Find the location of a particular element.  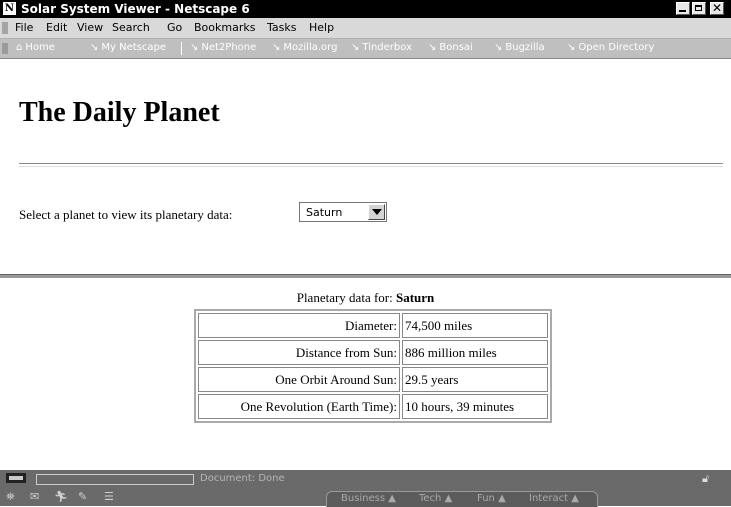

address-book-icon: ☰ is located at coordinates (109, 496).